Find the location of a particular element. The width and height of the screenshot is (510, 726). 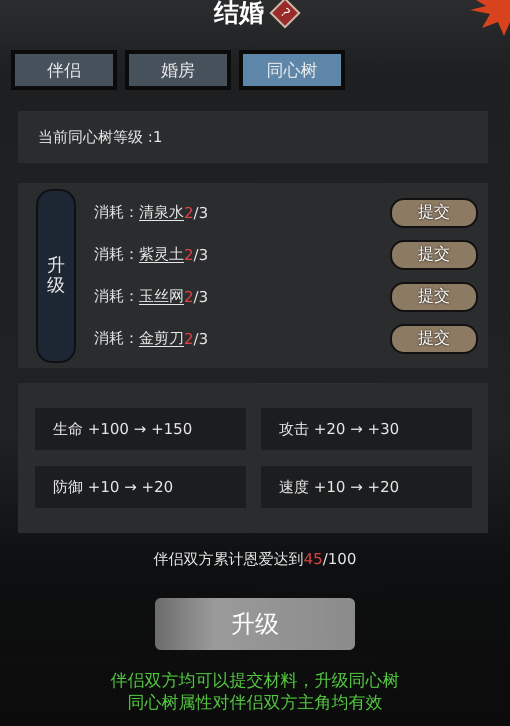

hint-text: 伴侣双方均可以提交材料，升级同心树 is located at coordinates (255, 681).